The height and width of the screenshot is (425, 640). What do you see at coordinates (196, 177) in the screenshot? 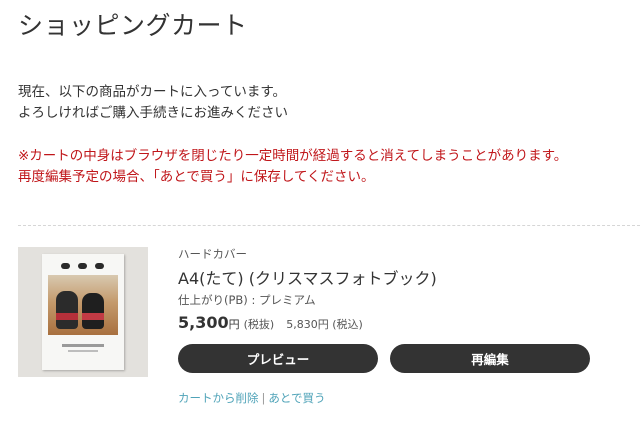
I see `warning-line-2: 再度編集予定の場合、「あとで買う」に保存してください。` at bounding box center [196, 177].